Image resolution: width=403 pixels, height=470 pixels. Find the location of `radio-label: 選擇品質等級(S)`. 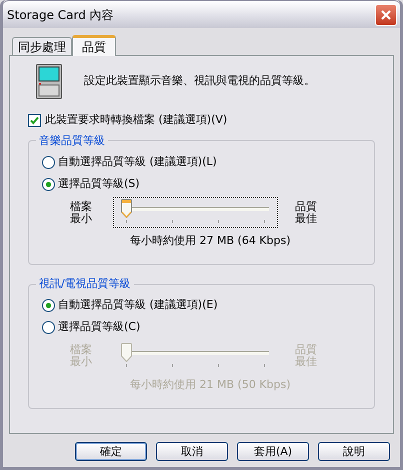

radio-label: 選擇品質等級(S) is located at coordinates (99, 184).